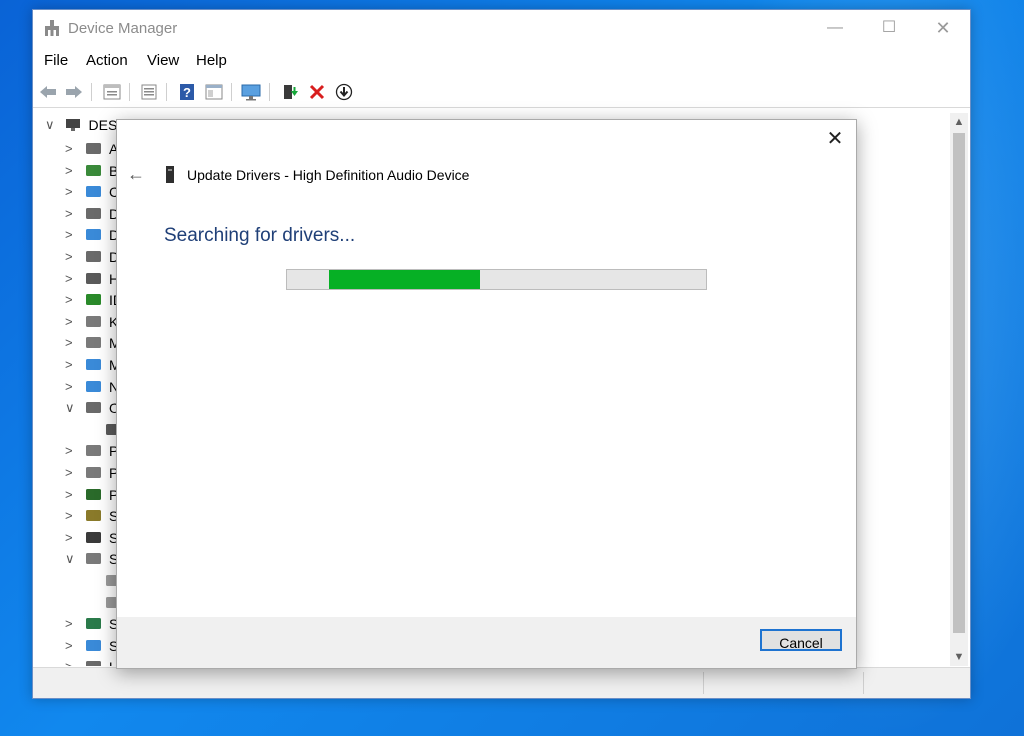 This screenshot has width=1024, height=736. Describe the element at coordinates (290, 92) in the screenshot. I see `update-driver-icon` at that location.